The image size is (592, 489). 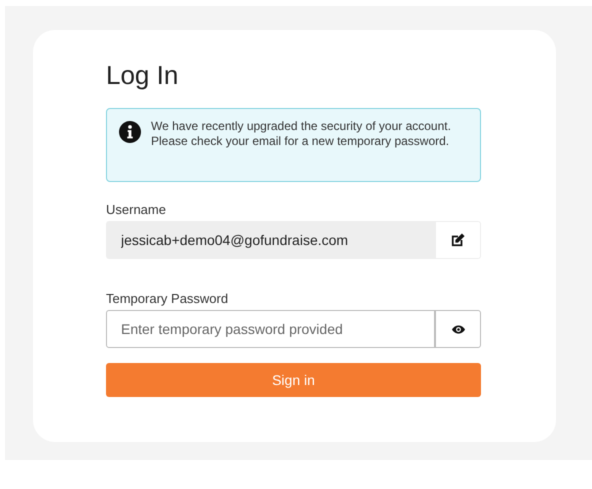 What do you see at coordinates (168, 298) in the screenshot?
I see `field-label: Temporary Password` at bounding box center [168, 298].